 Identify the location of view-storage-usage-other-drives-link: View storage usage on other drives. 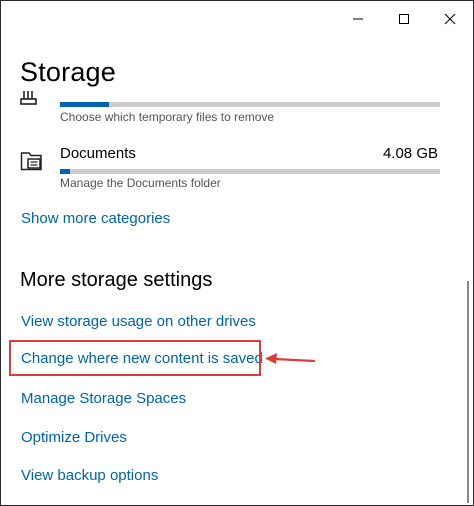
(138, 321).